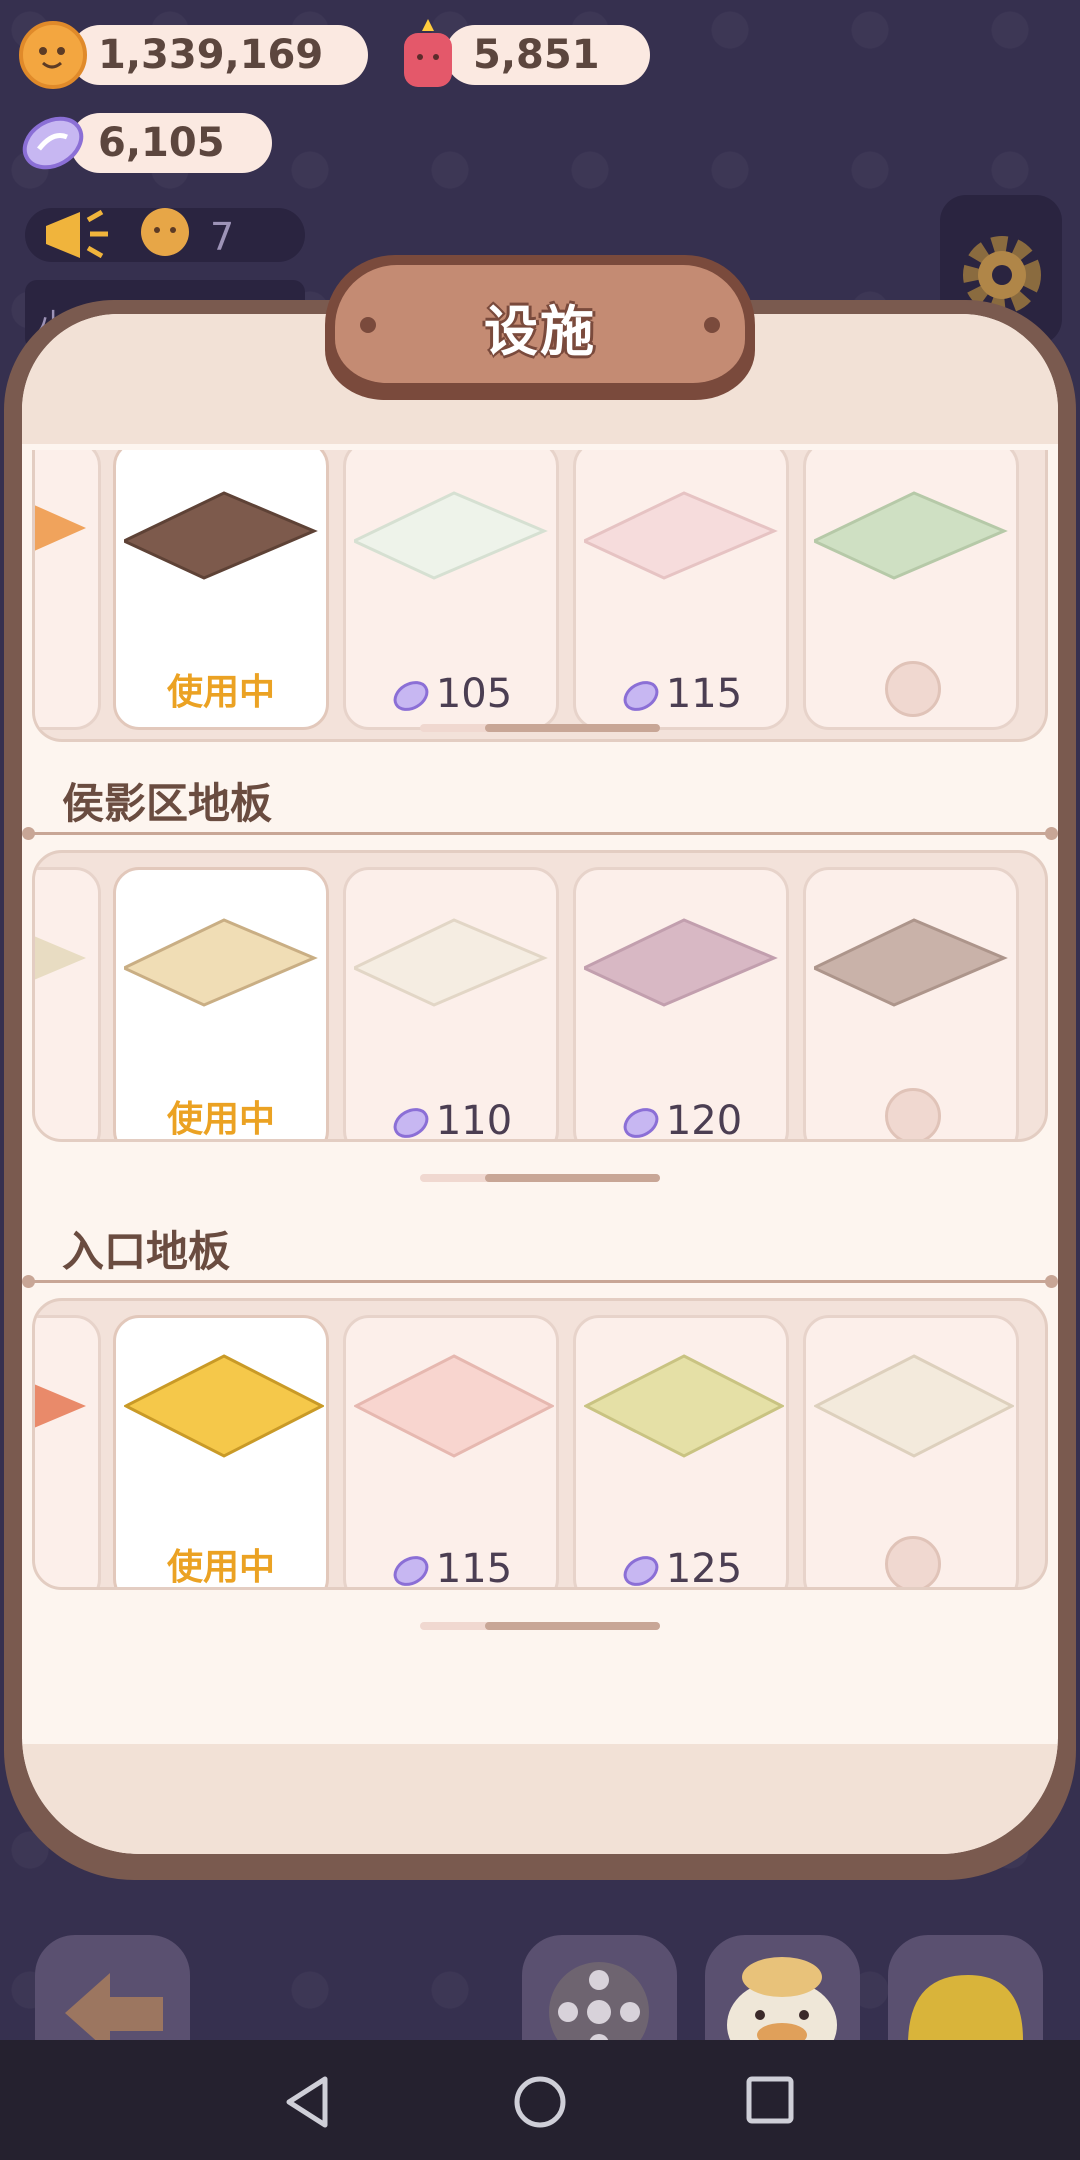  Describe the element at coordinates (161, 143) in the screenshot. I see `gem-value: 6,105` at that location.